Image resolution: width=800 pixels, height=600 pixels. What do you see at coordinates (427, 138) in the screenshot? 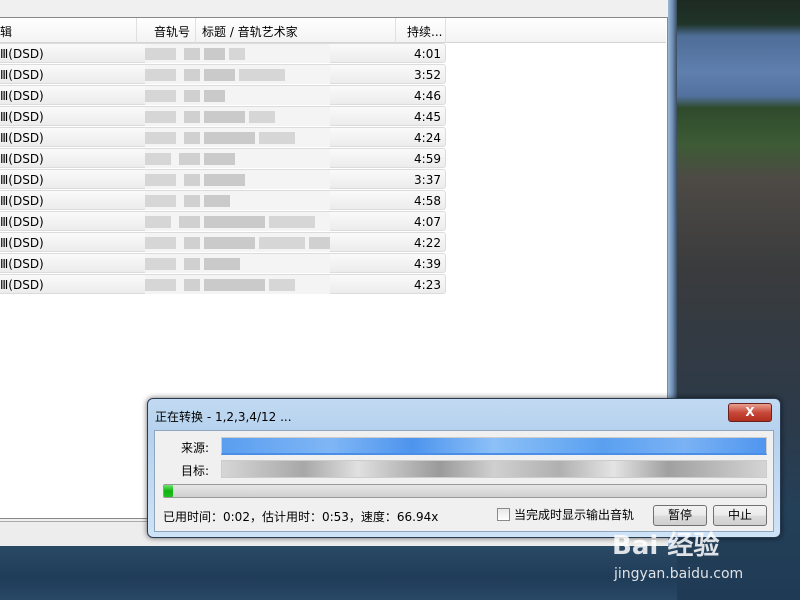
I see `duration-cell: 4:24` at bounding box center [427, 138].